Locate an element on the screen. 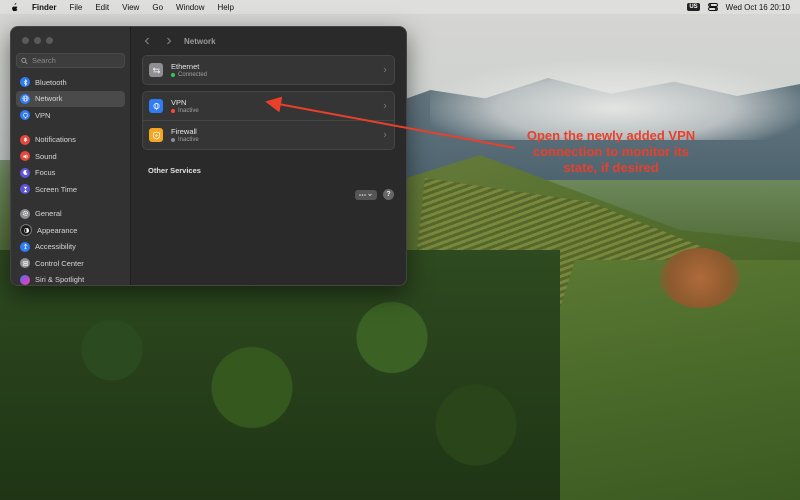 The image size is (800, 500). bluetooth-icon is located at coordinates (25, 82).